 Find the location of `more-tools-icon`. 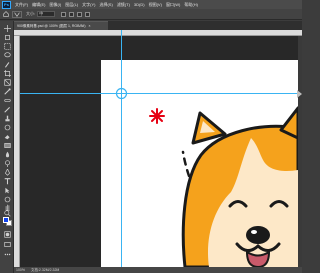

more-tools-icon is located at coordinates (7, 254).